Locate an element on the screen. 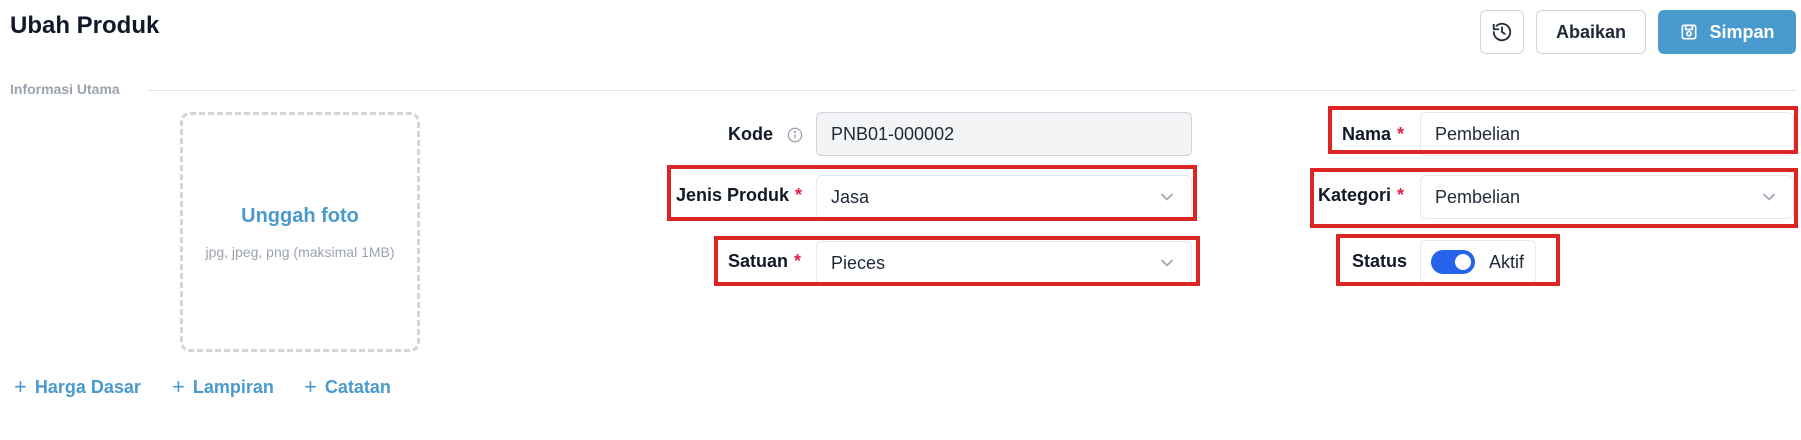  nama-label: Nama * is located at coordinates (1373, 134).